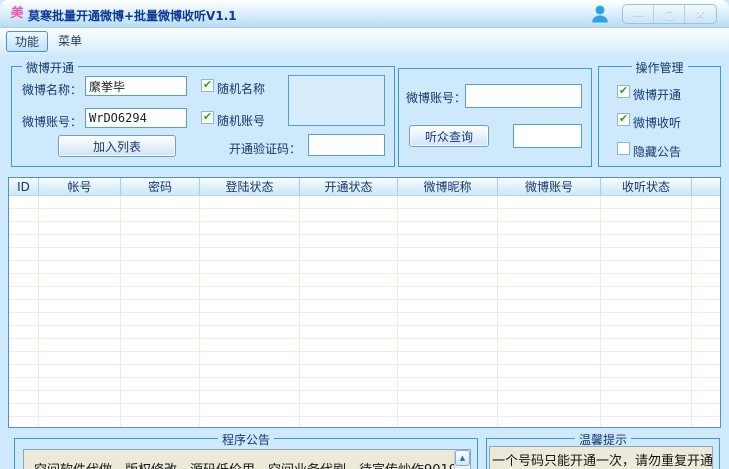 The height and width of the screenshot is (469, 729). I want to click on title-bar: 美 莫寒批量开通微博+批量微博收听V1.1 — ▢ ✕, so click(364, 14).